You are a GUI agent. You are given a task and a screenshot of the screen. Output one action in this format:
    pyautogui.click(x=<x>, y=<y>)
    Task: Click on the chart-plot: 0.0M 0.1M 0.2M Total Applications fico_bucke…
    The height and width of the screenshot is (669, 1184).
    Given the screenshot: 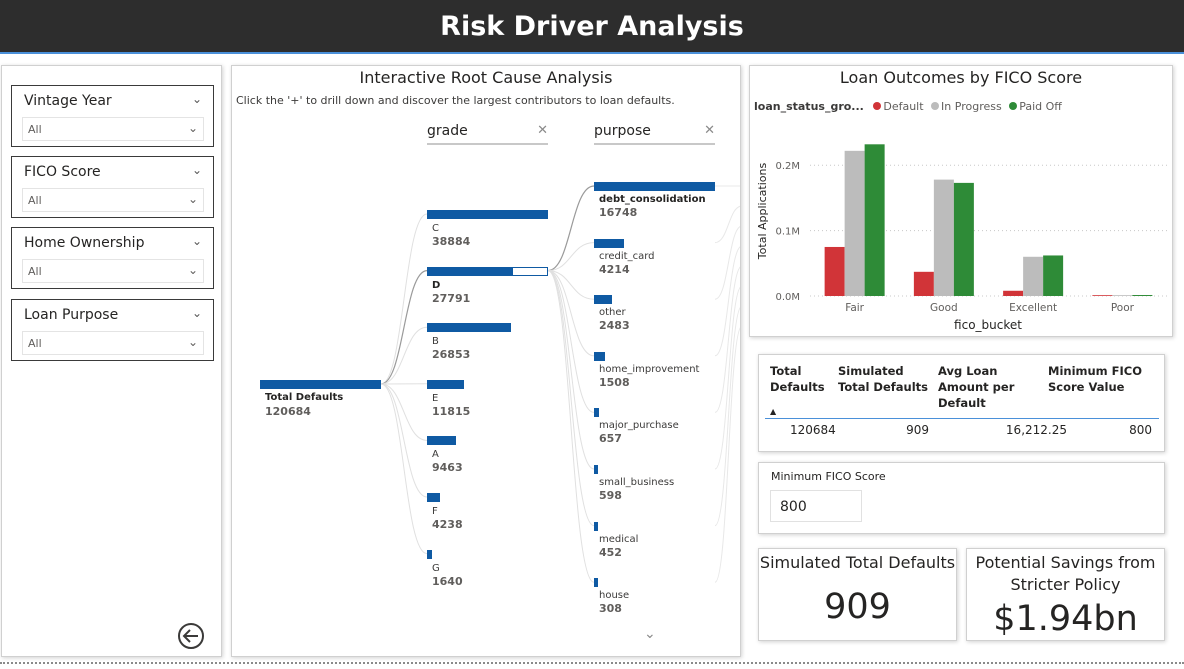 What is the action you would take?
    pyautogui.click(x=962, y=202)
    